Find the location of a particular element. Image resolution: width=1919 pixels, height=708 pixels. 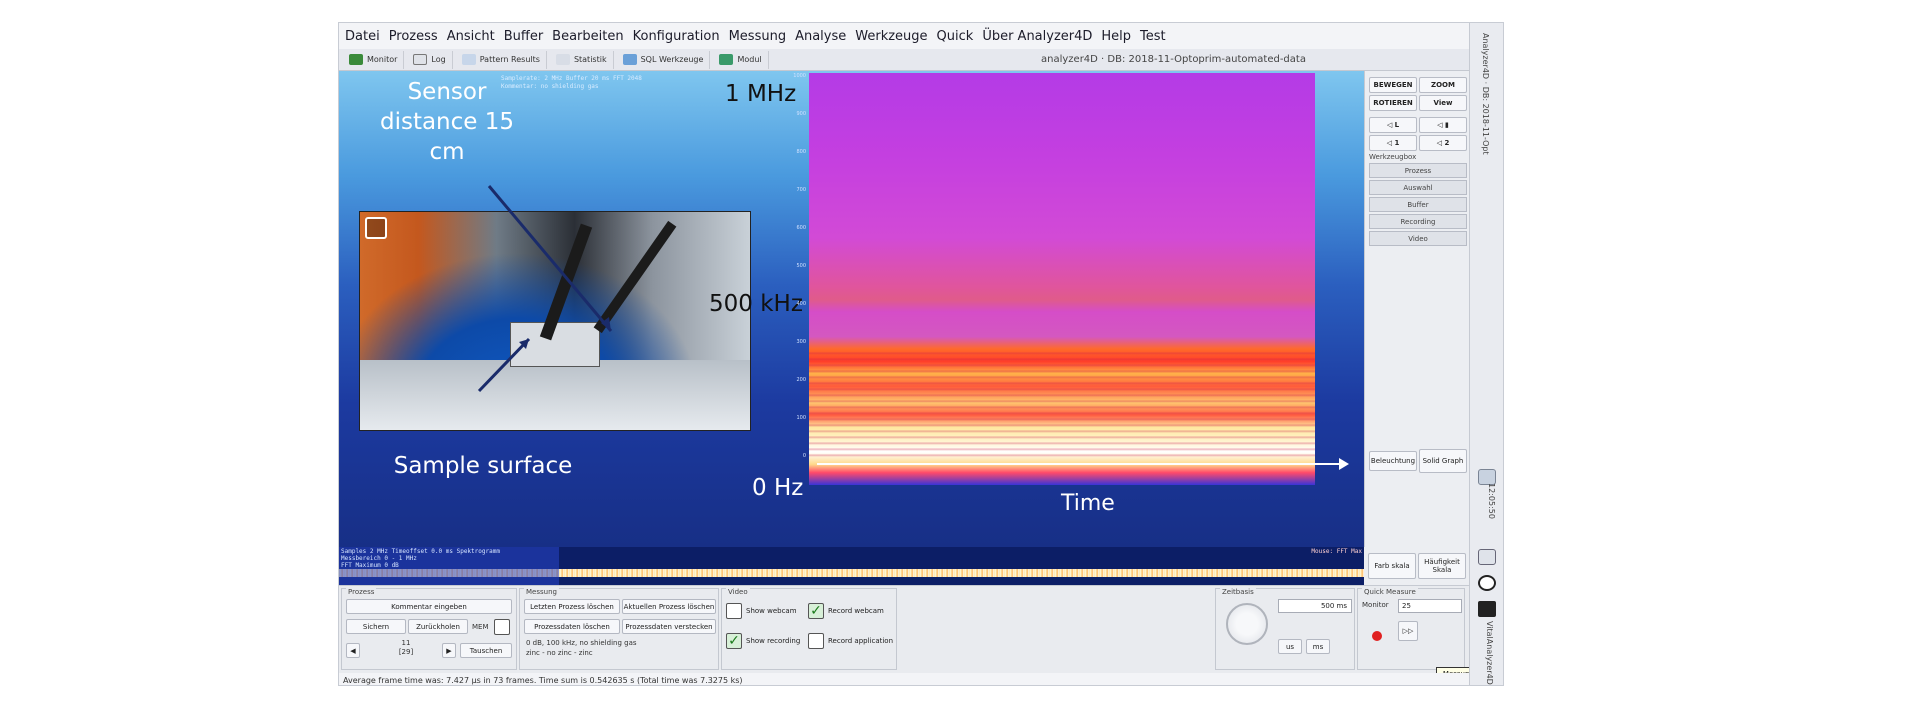

zeitbasis-dial is located at coordinates (1247, 624).